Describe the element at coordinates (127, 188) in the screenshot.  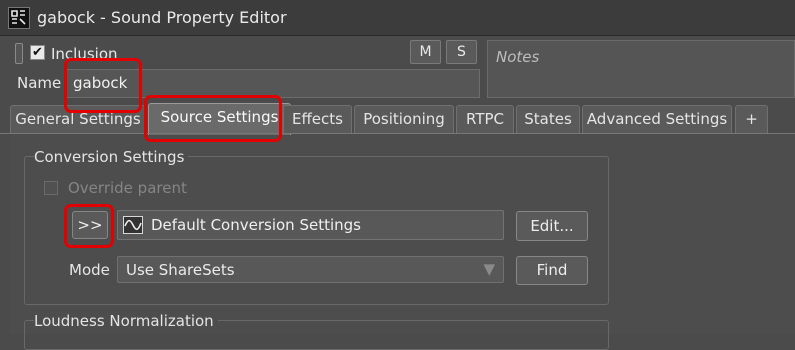
I see `override-parent-label: Override parent` at that location.